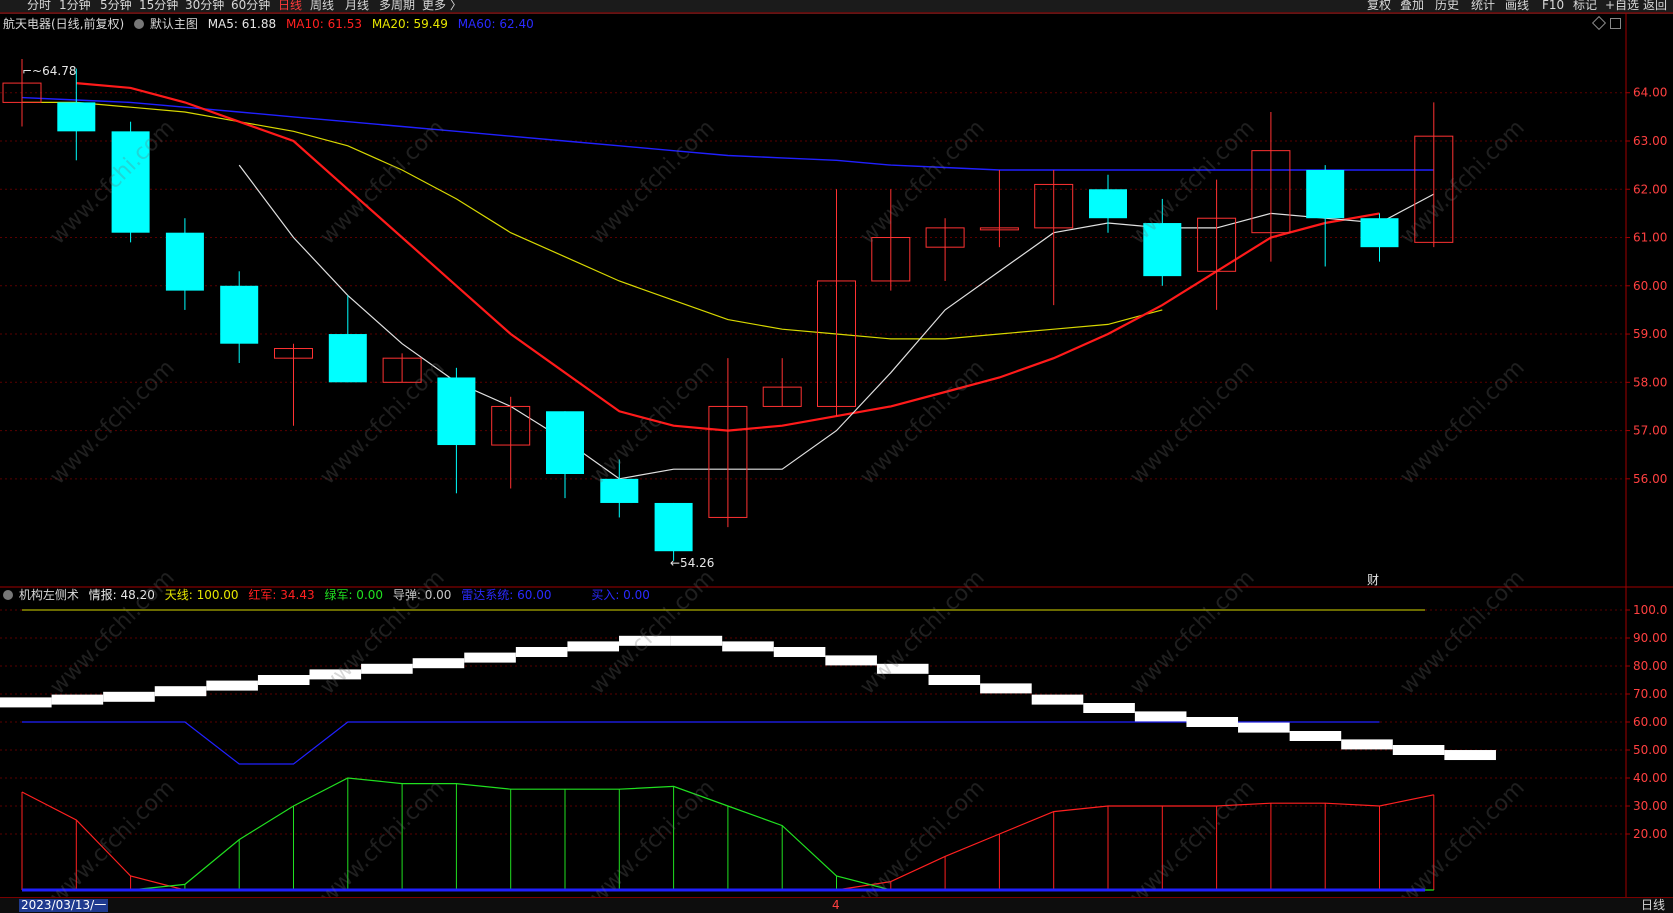 Image resolution: width=1673 pixels, height=913 pixels. What do you see at coordinates (1653, 905) in the screenshot?
I see `period-label: 日线` at bounding box center [1653, 905].